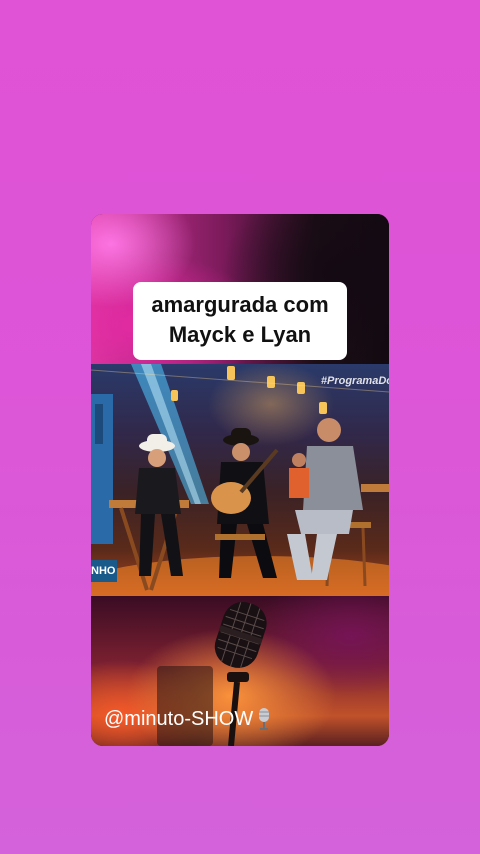 The width and height of the screenshot is (480, 854). I want to click on caption-box: amargurada com Mayck e Lyan, so click(240, 321).